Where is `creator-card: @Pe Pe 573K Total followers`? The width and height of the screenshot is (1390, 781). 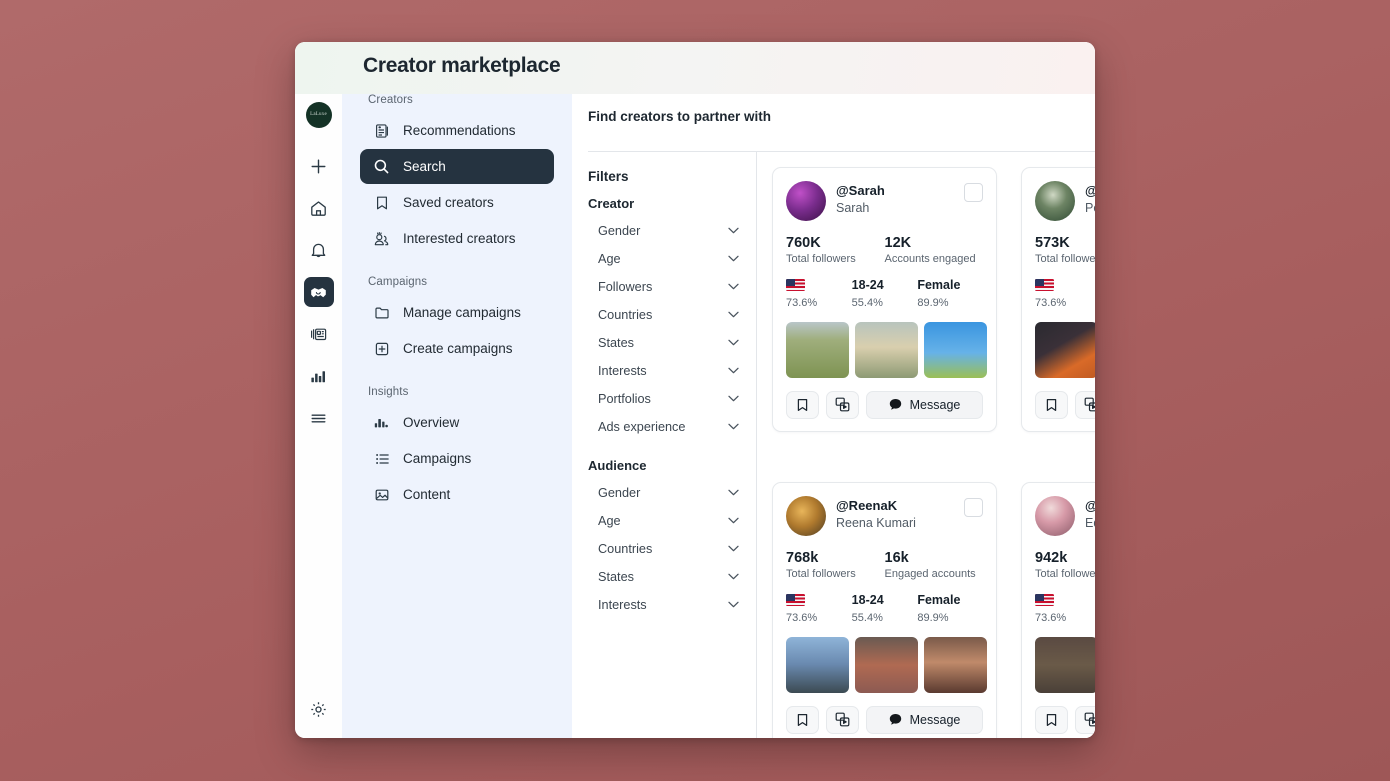 creator-card: @Pe Pe 573K Total followers is located at coordinates (1058, 299).